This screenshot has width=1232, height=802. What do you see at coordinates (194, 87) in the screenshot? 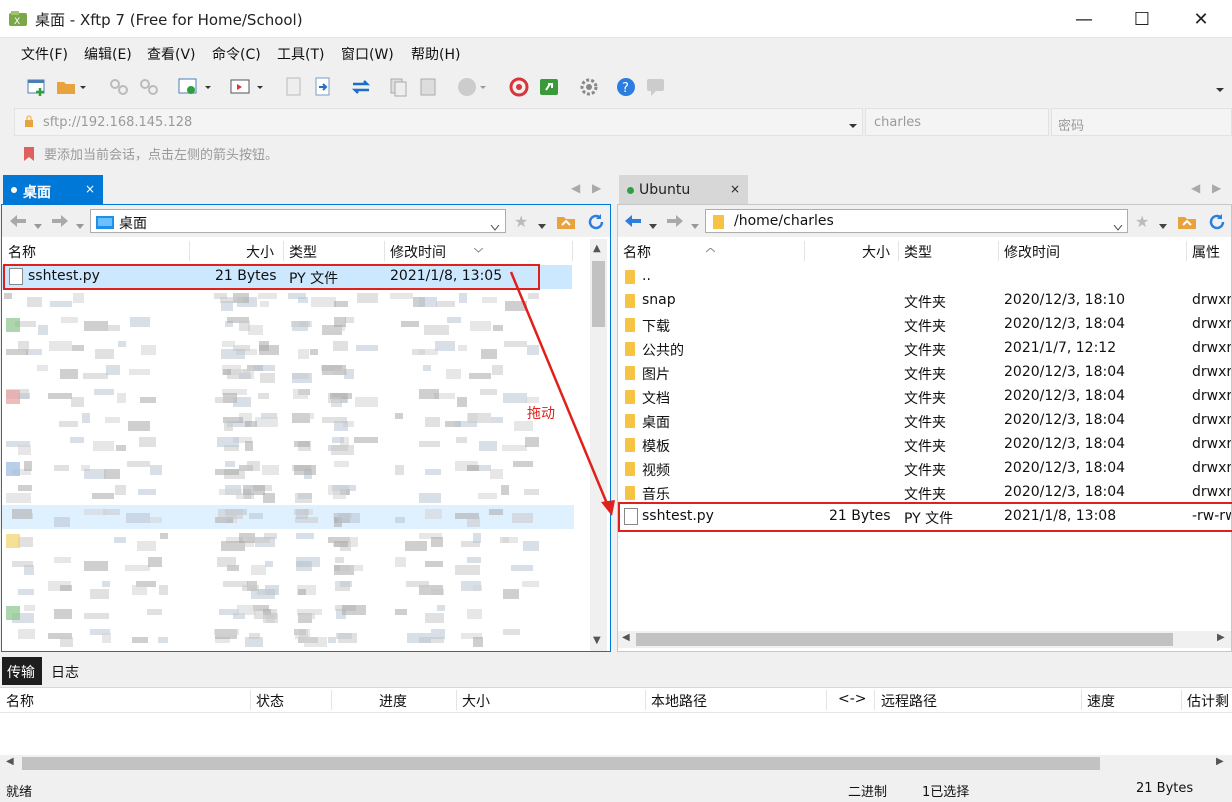
I see `session-properties-icon` at bounding box center [194, 87].